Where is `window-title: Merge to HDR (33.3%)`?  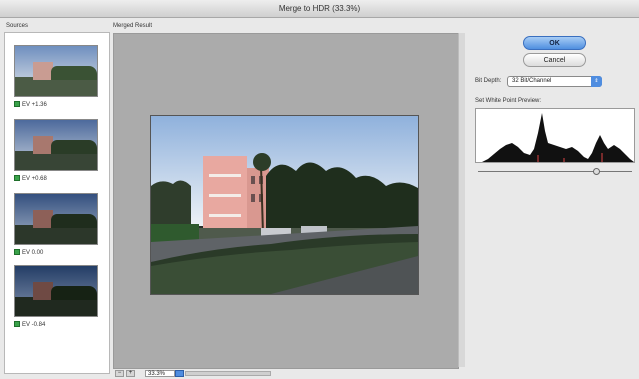
window-title: Merge to HDR (33.3%) is located at coordinates (319, 9).